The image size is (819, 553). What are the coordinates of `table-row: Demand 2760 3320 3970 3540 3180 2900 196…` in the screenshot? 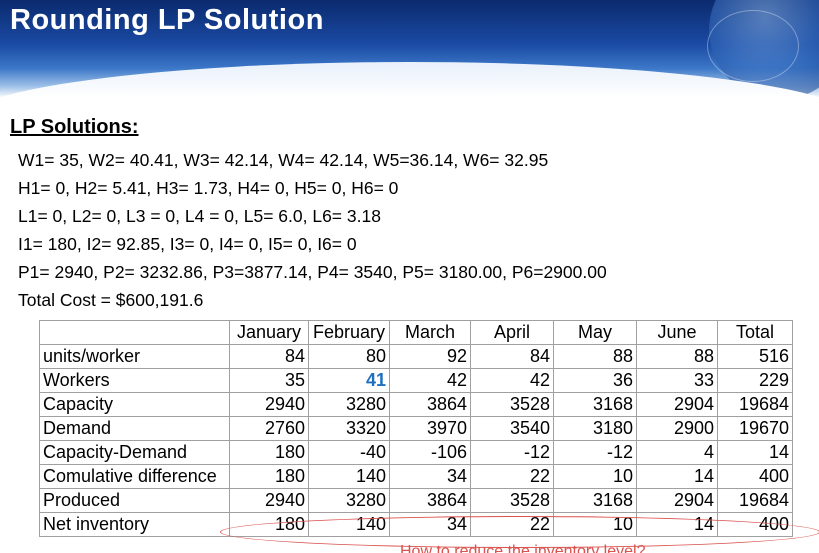 It's located at (416, 428).